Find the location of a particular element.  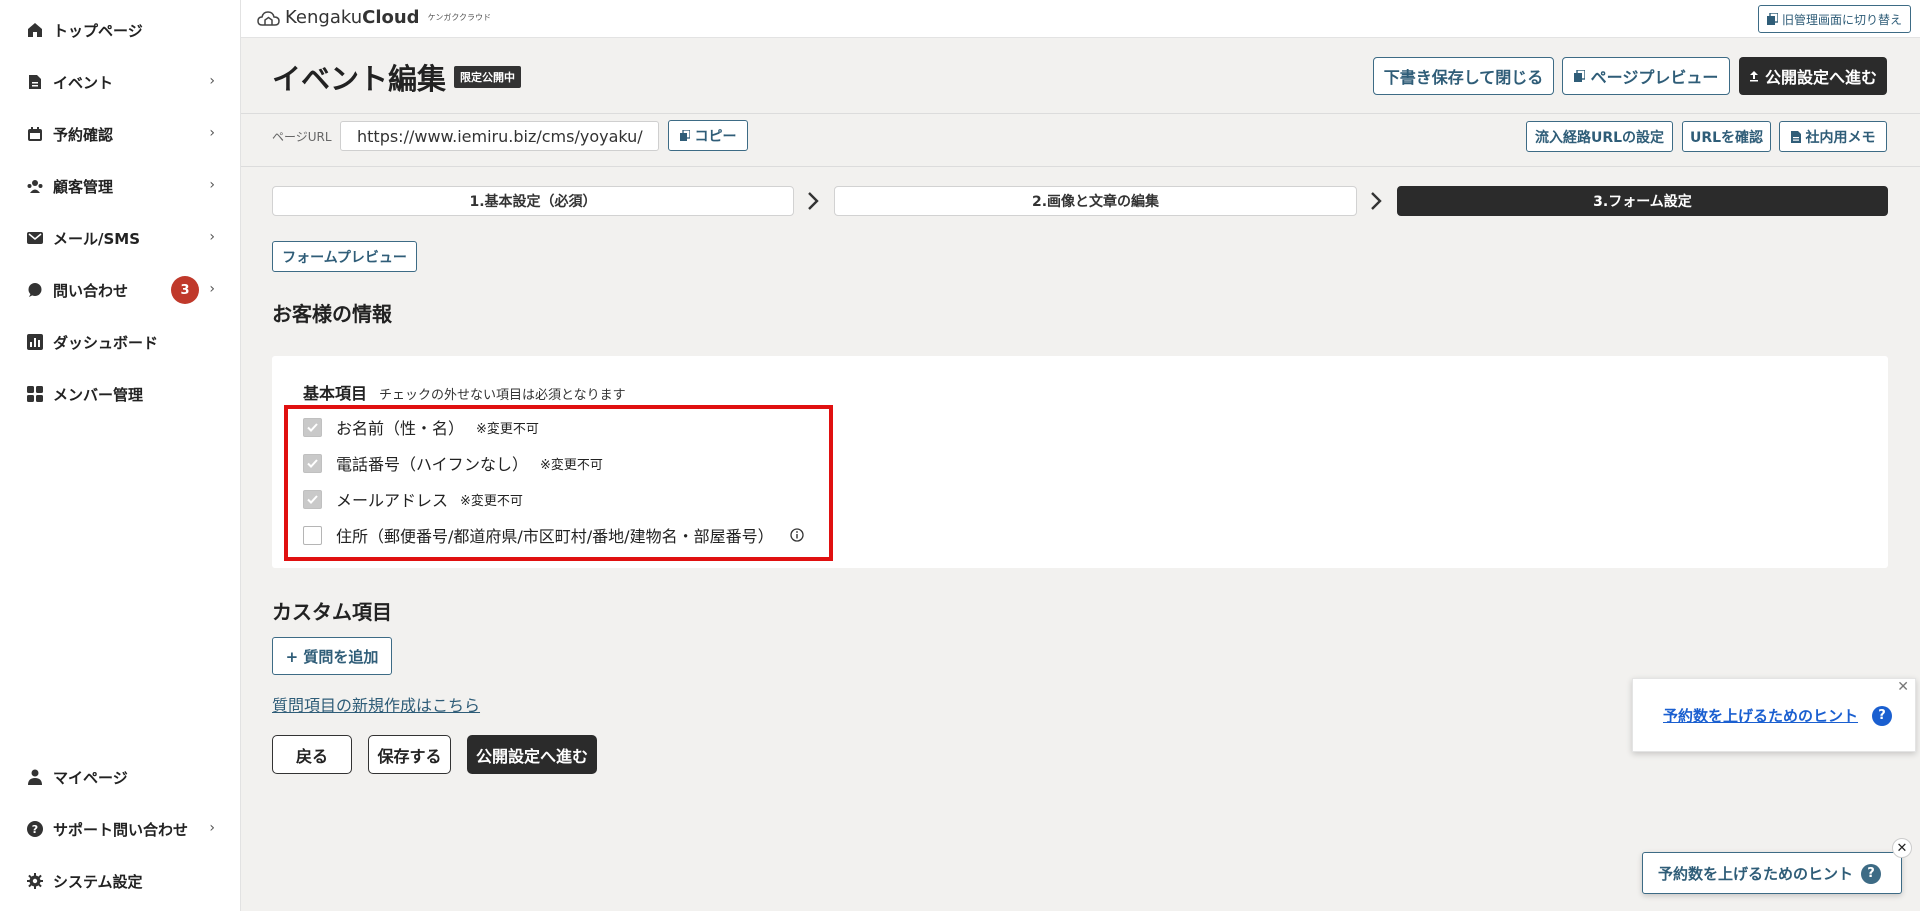

sidebar-item-reservations: 予約確認 › is located at coordinates (120, 134).